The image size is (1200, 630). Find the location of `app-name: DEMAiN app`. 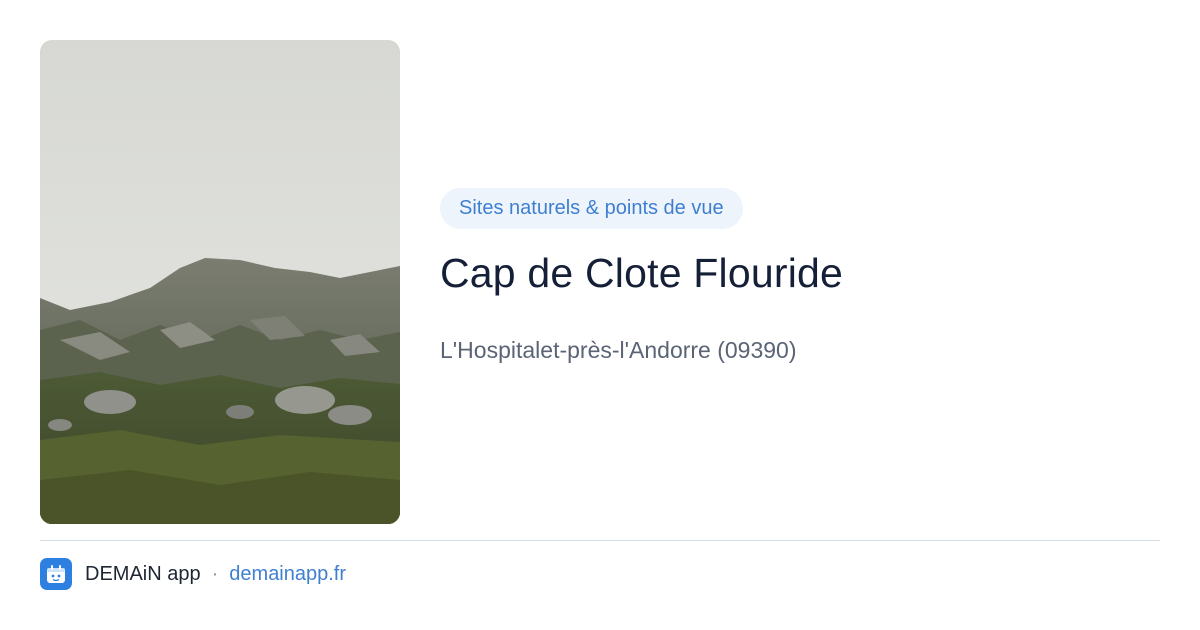

app-name: DEMAiN app is located at coordinates (143, 573).